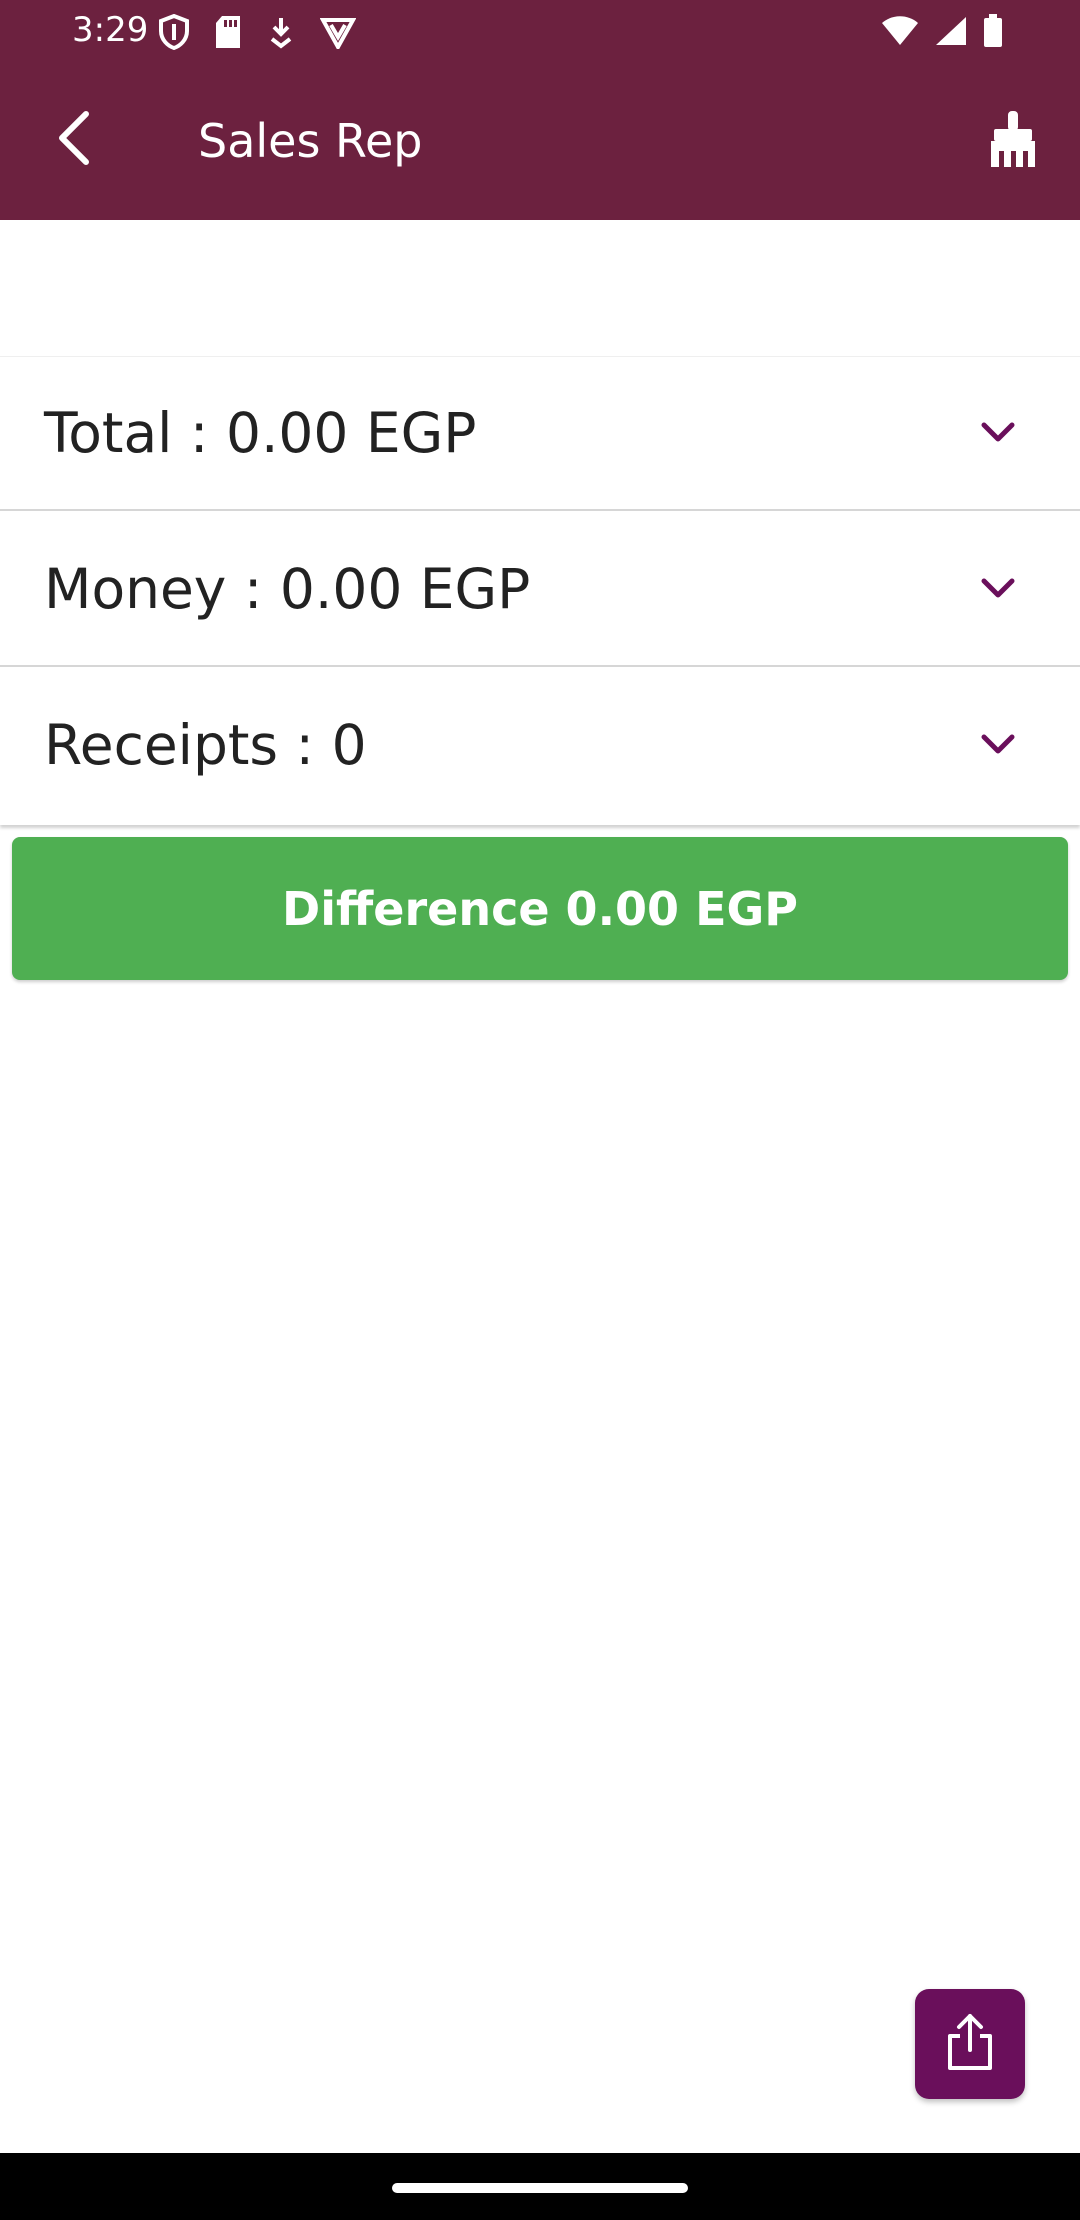 The height and width of the screenshot is (2220, 1080). What do you see at coordinates (993, 33) in the screenshot?
I see `battery-icon` at bounding box center [993, 33].